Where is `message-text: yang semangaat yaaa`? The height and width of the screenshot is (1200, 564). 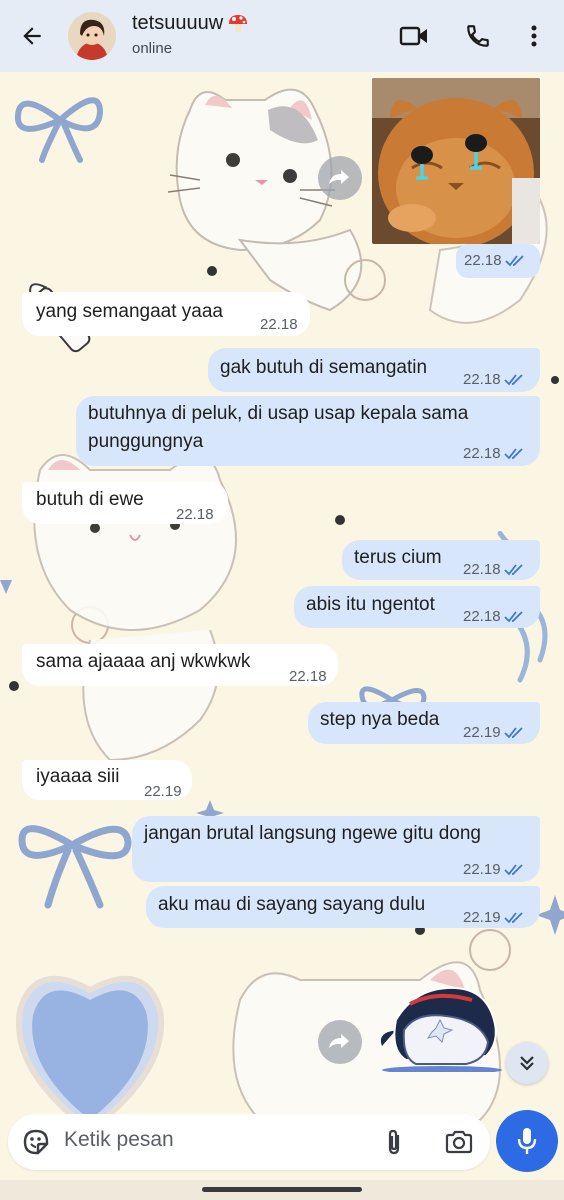
message-text: yang semangaat yaaa is located at coordinates (129, 311).